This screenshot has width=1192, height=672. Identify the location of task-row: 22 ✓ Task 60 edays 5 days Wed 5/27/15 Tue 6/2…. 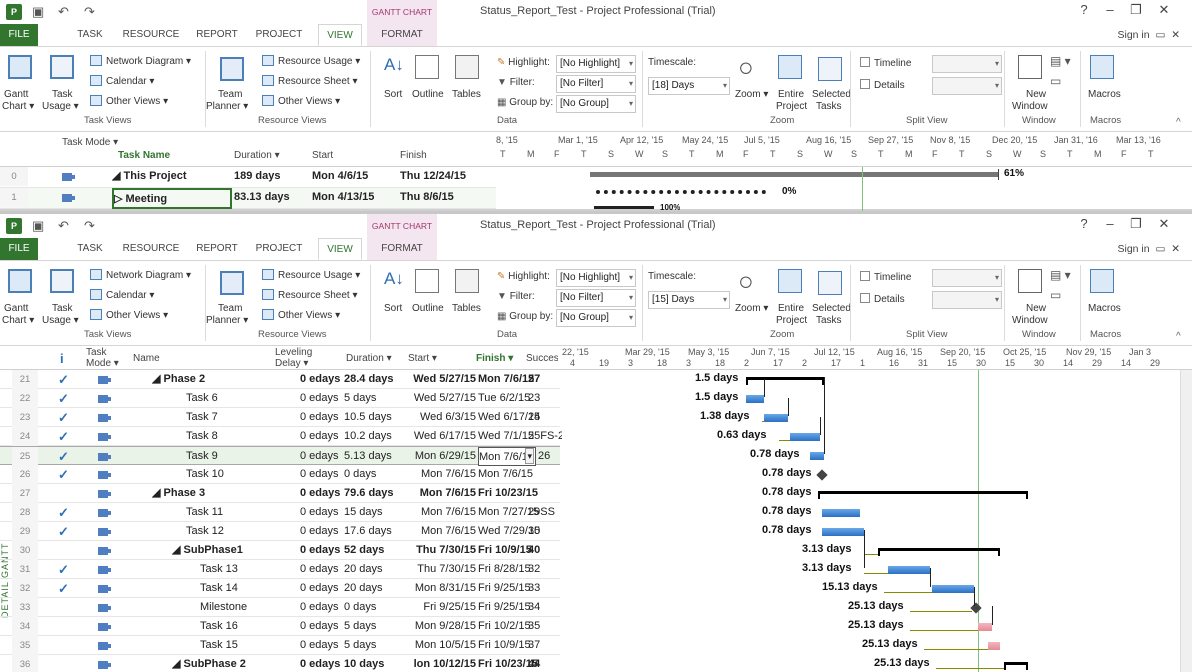
(280, 398).